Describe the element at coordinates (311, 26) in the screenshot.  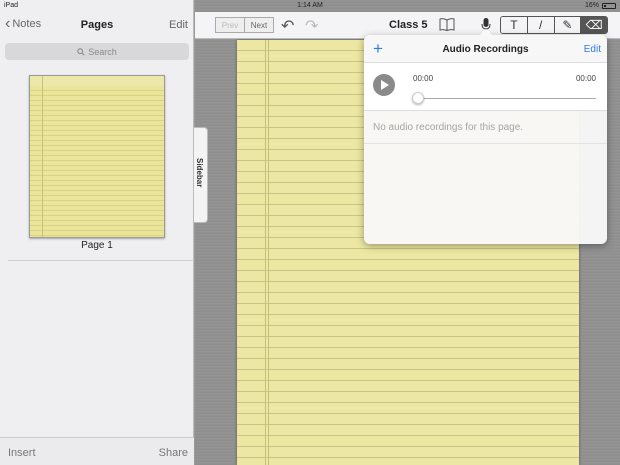
I see `redo-icon: ↷` at that location.